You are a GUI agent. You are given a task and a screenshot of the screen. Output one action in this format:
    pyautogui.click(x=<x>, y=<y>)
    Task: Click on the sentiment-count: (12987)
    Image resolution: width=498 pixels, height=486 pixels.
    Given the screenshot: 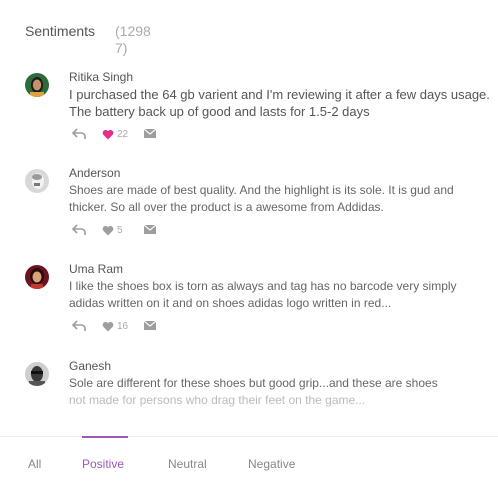 What is the action you would take?
    pyautogui.click(x=133, y=39)
    